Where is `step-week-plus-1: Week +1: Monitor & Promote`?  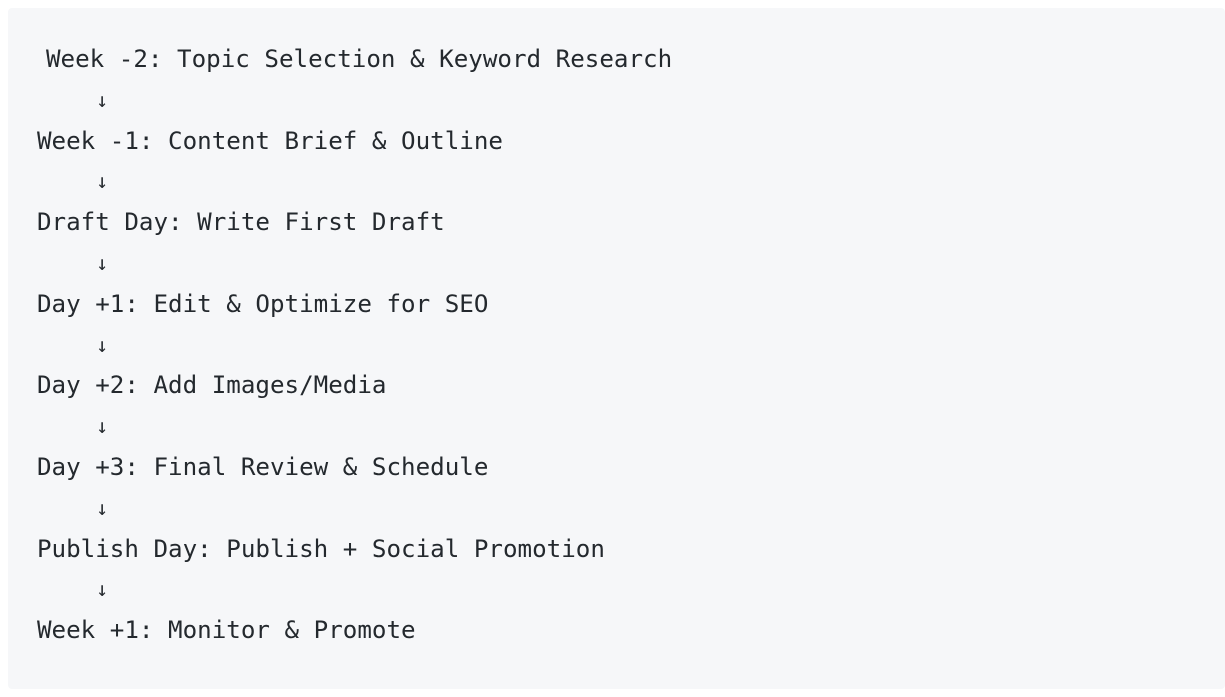 step-week-plus-1: Week +1: Monitor & Promote is located at coordinates (226, 630).